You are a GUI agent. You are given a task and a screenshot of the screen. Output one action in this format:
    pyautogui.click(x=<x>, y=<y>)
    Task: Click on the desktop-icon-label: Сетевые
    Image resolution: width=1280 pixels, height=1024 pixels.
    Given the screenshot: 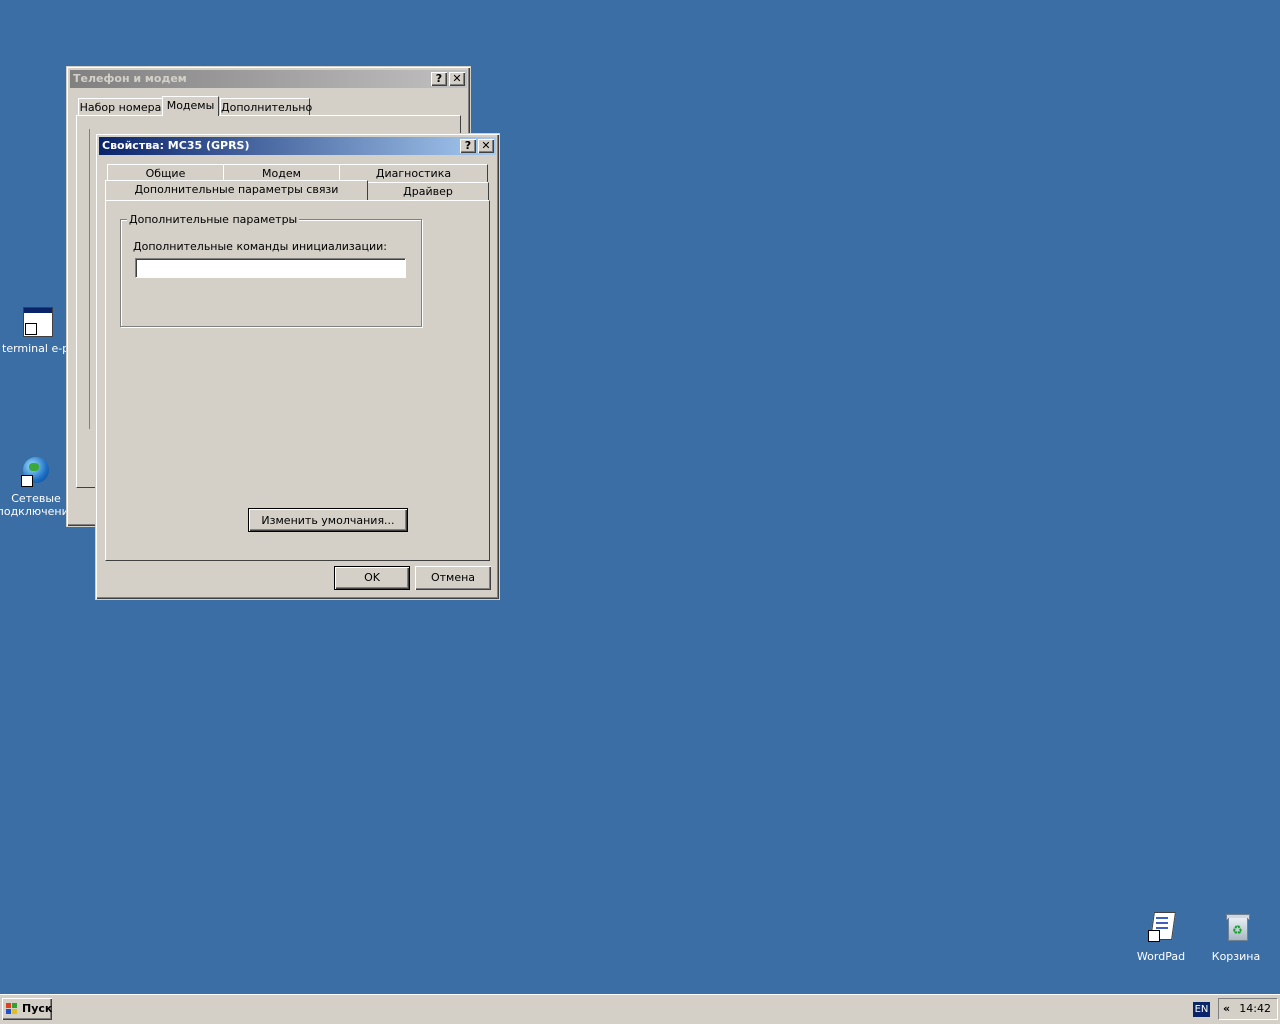 What is the action you would take?
    pyautogui.click(x=36, y=498)
    